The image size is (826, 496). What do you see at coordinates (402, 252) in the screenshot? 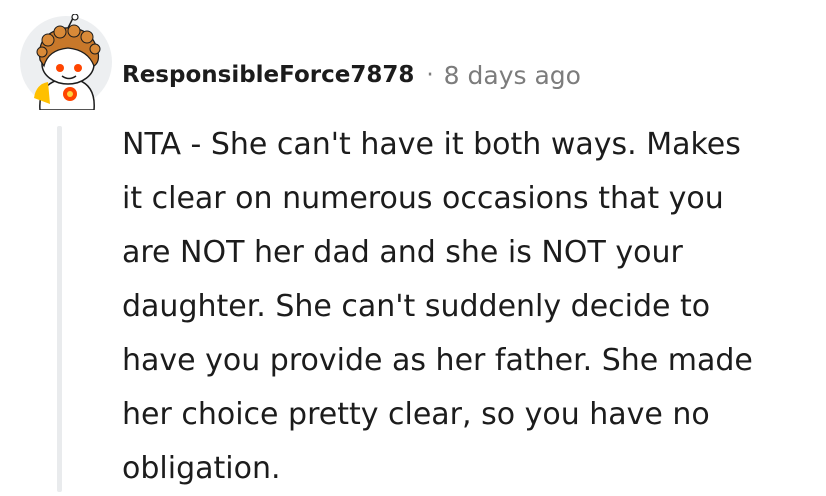
I see `comment-body-line: are NOT her dad and she is NOT your` at bounding box center [402, 252].